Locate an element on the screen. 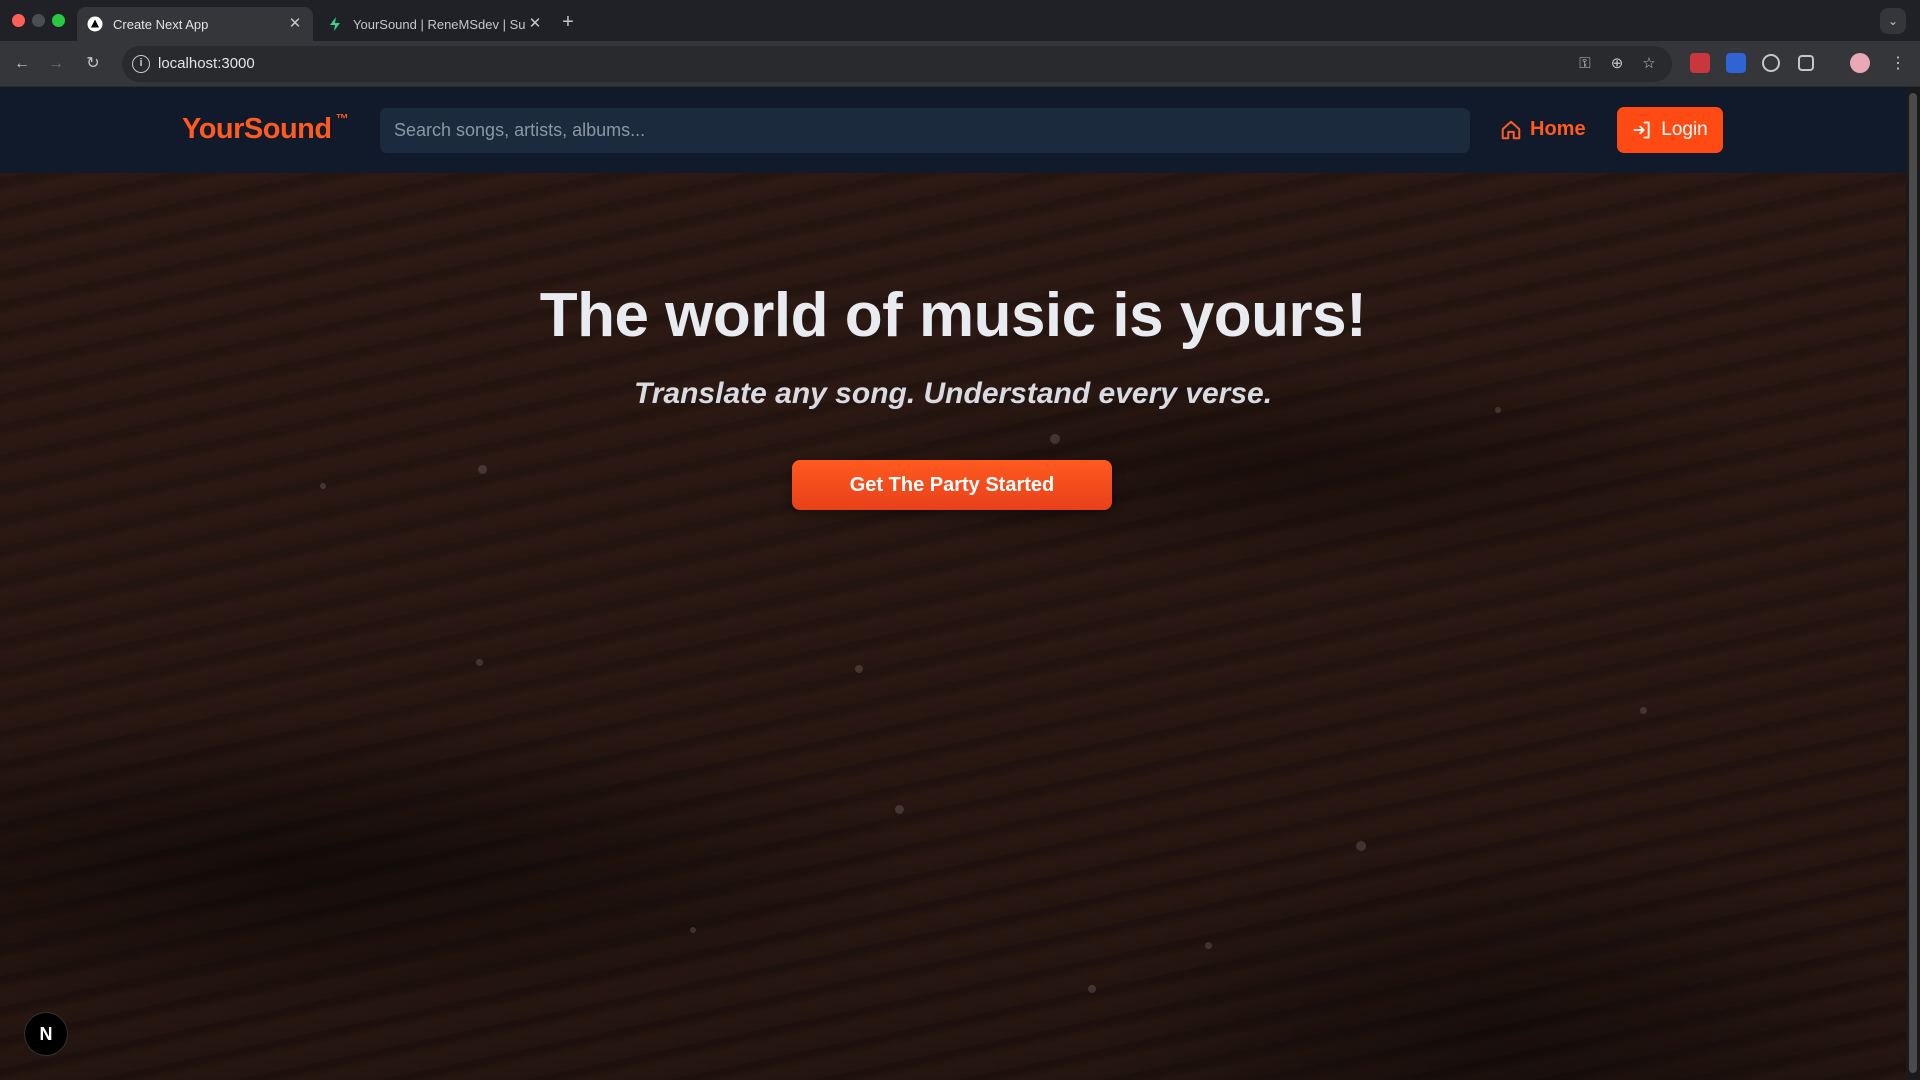  site-info-icon: i is located at coordinates (141, 64).